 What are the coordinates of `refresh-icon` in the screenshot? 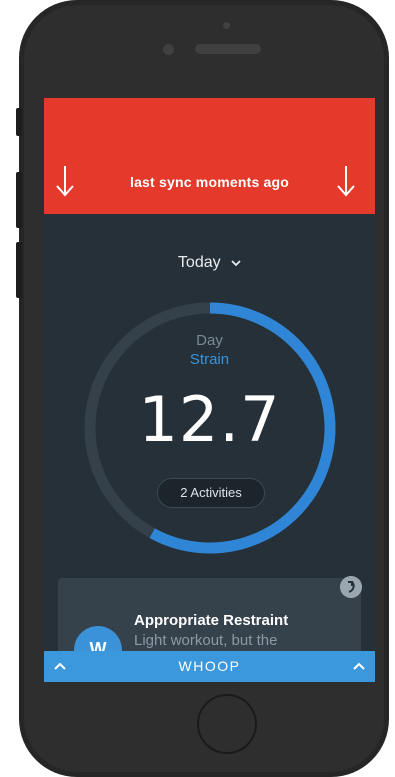 It's located at (351, 587).